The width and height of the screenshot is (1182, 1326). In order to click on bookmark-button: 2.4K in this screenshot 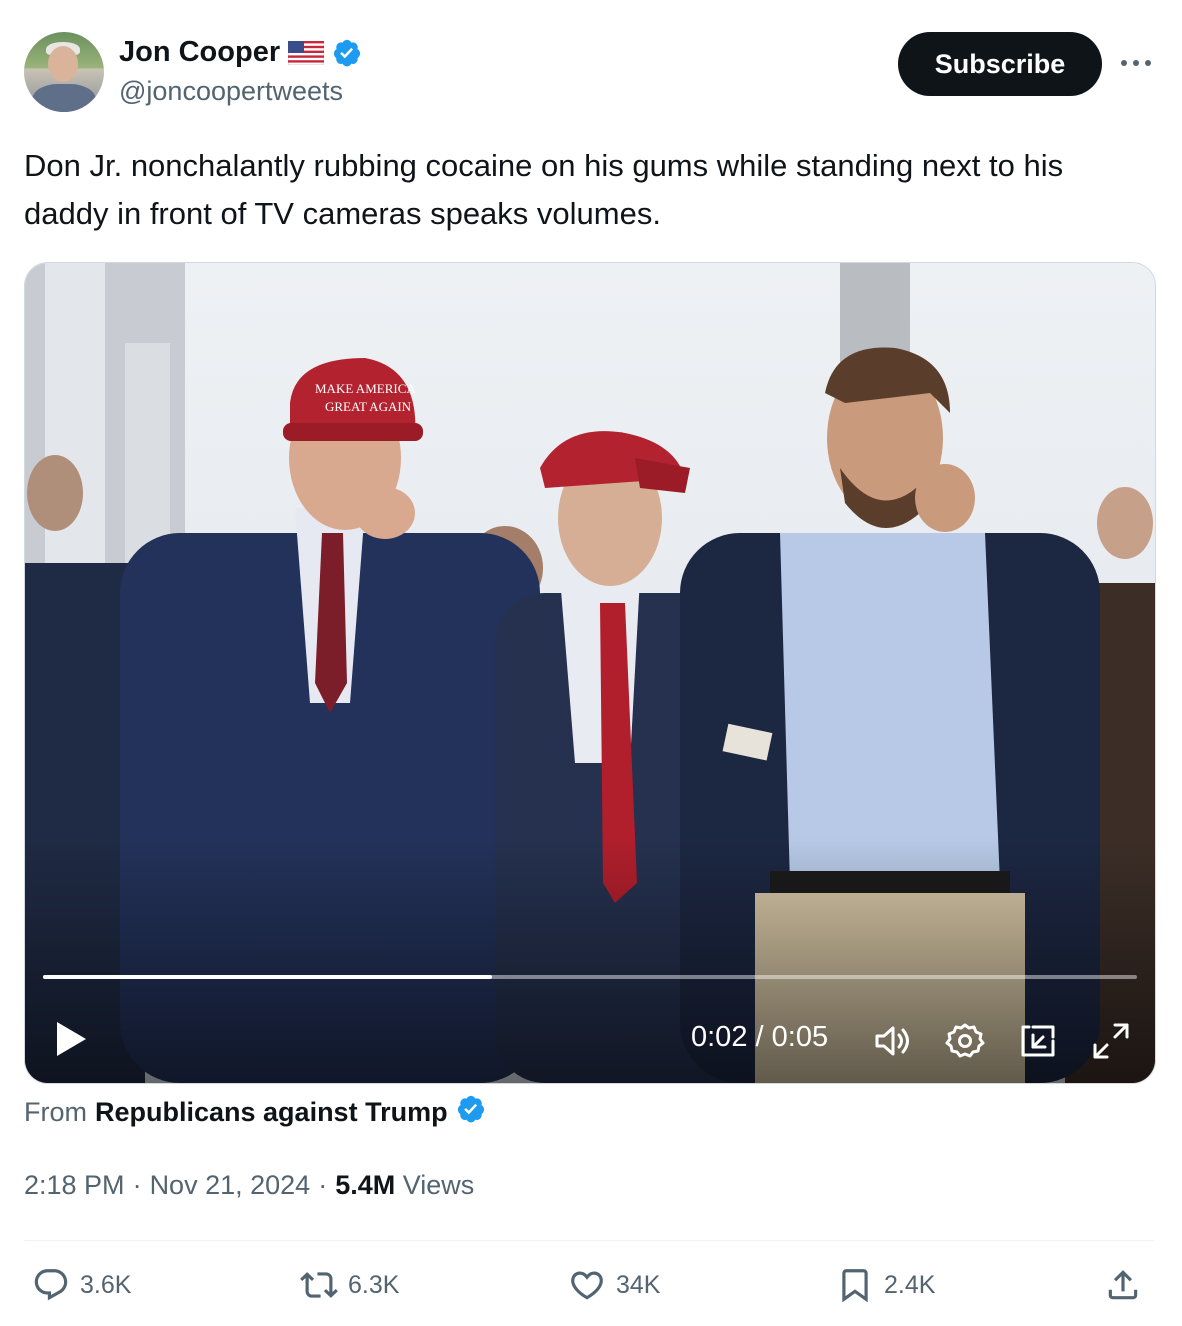, I will do `click(885, 1285)`.